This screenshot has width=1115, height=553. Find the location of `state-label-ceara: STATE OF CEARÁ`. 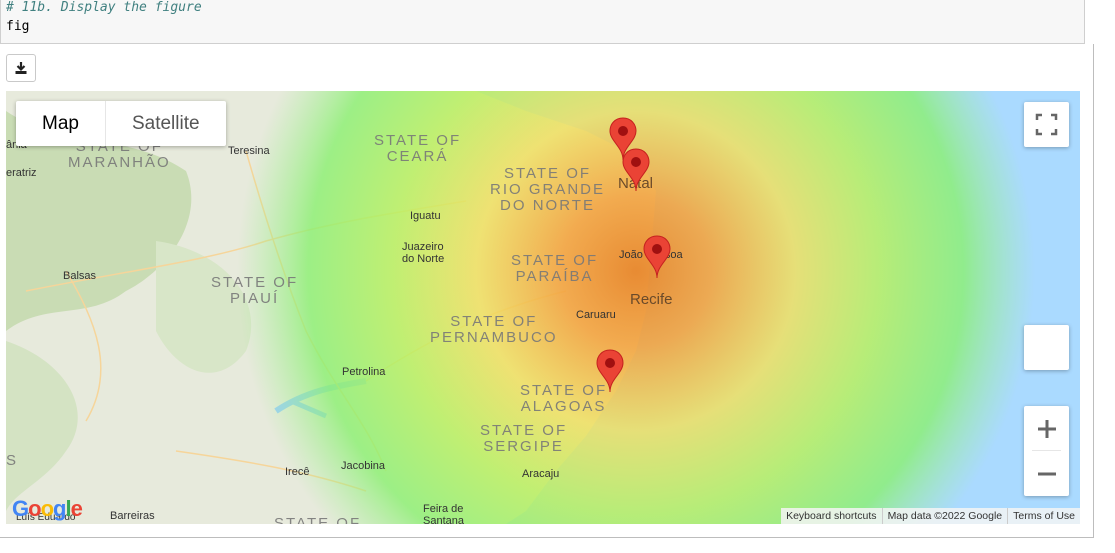

state-label-ceara: STATE OF CEARÁ is located at coordinates (418, 148).